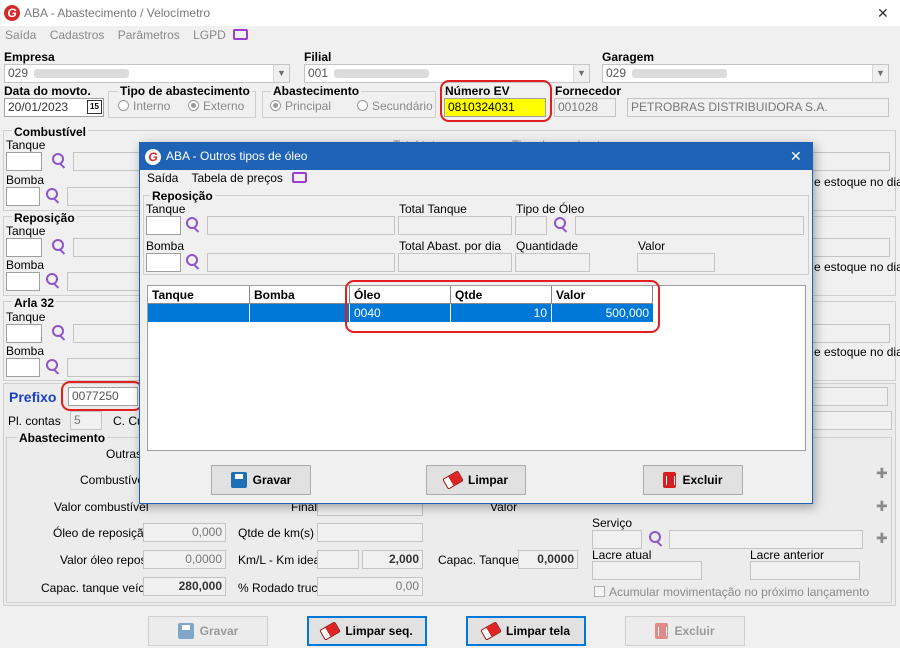 The image size is (900, 648). What do you see at coordinates (670, 480) in the screenshot?
I see `trash-icon` at bounding box center [670, 480].